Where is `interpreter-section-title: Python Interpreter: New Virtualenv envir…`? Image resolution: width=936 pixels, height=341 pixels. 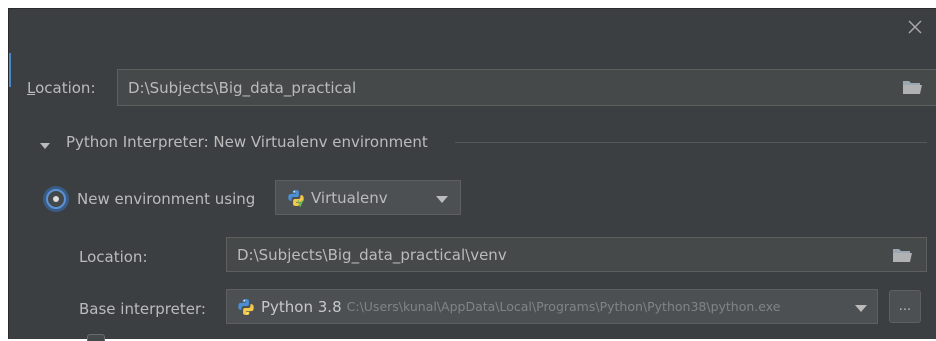
interpreter-section-title: Python Interpreter: New Virtualenv envir… is located at coordinates (247, 142).